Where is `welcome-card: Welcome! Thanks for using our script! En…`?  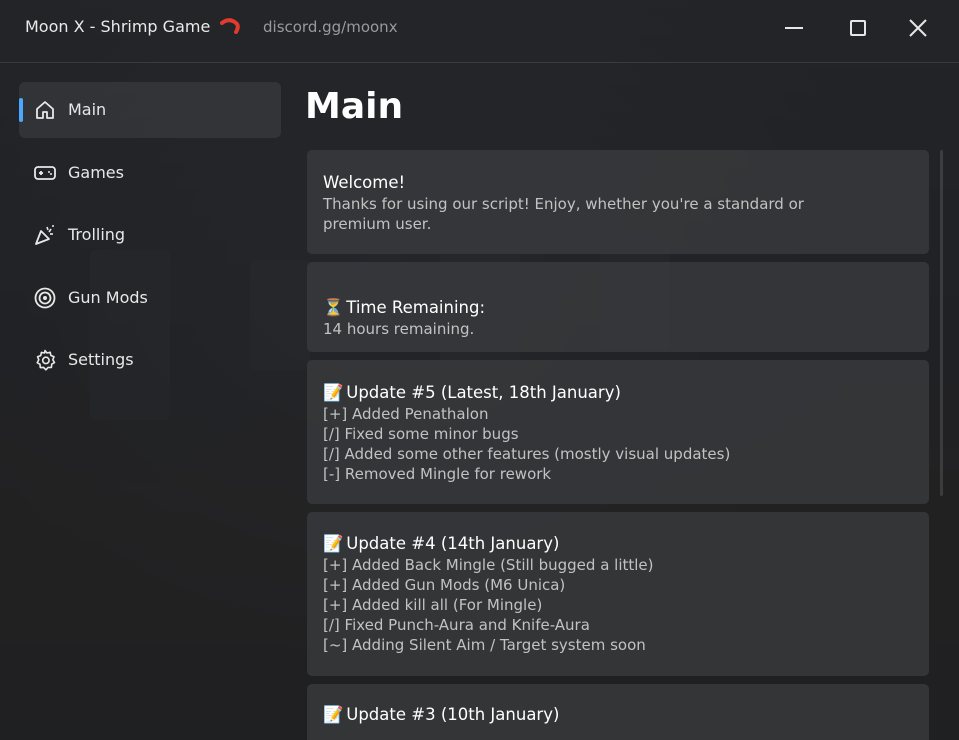 welcome-card: Welcome! Thanks for using our script! En… is located at coordinates (618, 202).